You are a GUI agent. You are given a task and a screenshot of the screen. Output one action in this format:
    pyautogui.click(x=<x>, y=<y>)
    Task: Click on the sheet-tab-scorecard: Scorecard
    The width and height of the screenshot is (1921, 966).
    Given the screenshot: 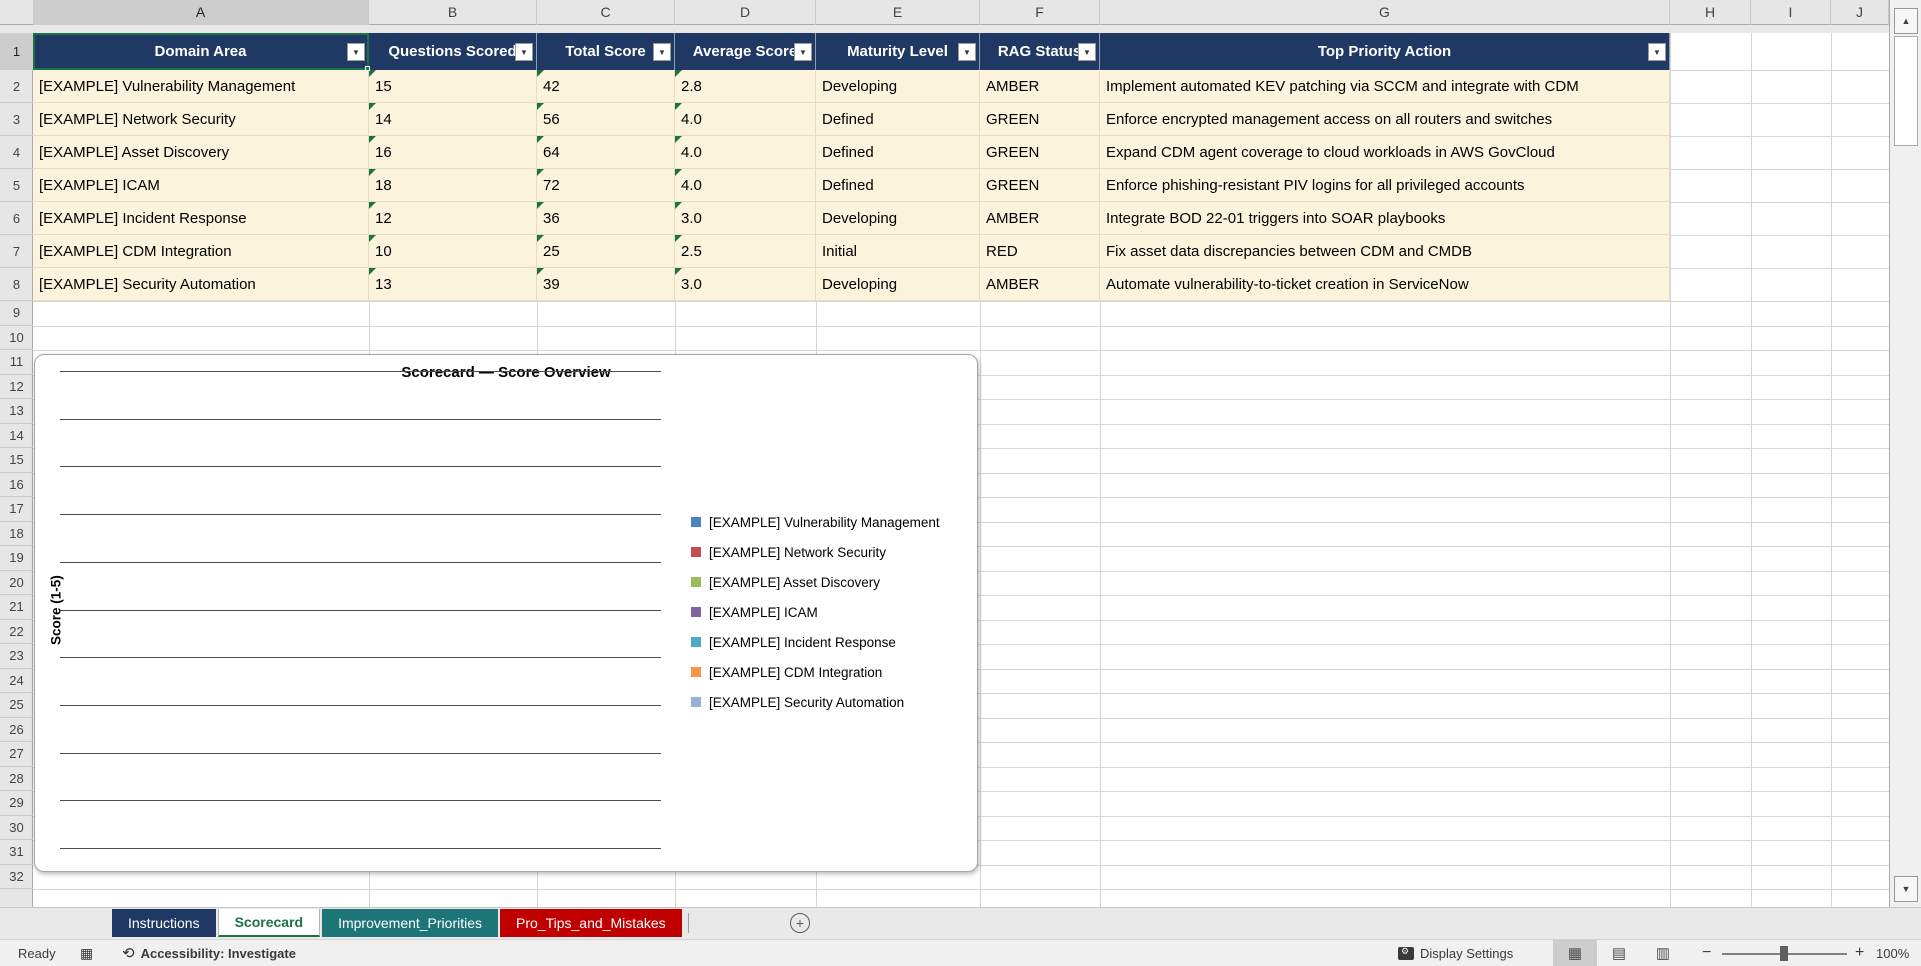 What is the action you would take?
    pyautogui.click(x=269, y=923)
    